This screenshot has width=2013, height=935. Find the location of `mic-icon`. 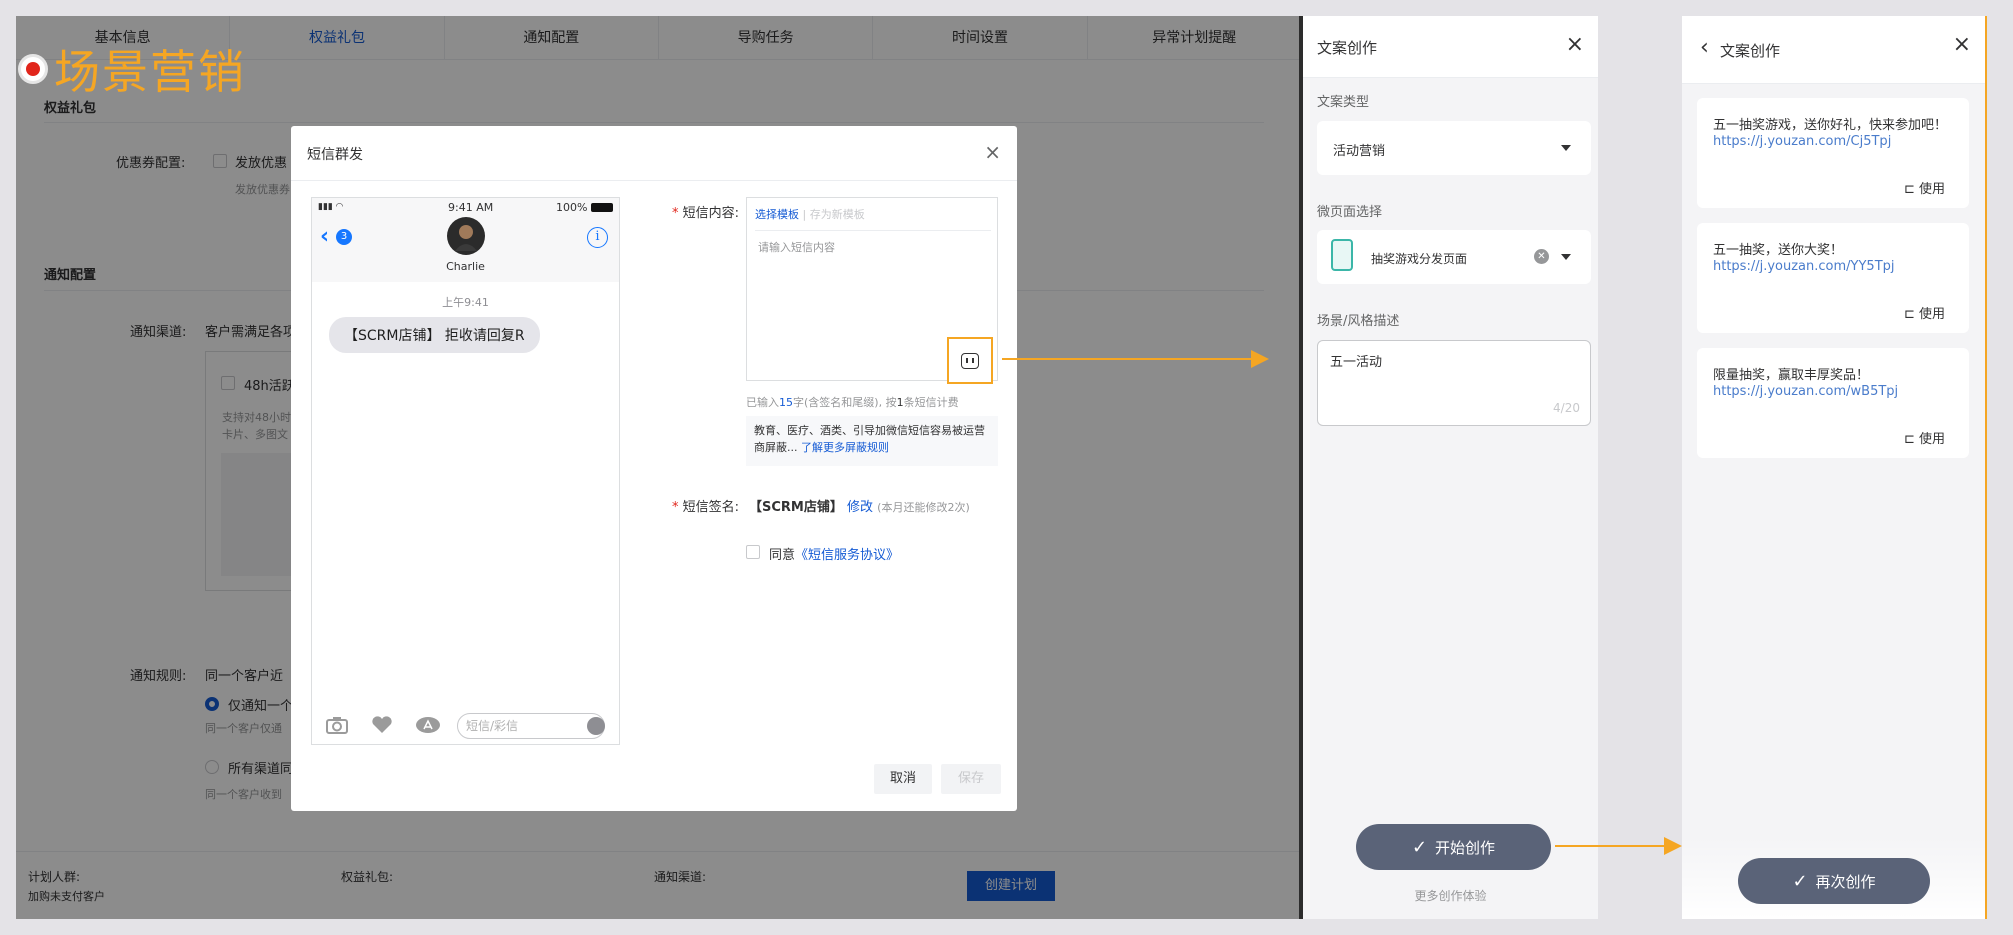

mic-icon is located at coordinates (596, 726).